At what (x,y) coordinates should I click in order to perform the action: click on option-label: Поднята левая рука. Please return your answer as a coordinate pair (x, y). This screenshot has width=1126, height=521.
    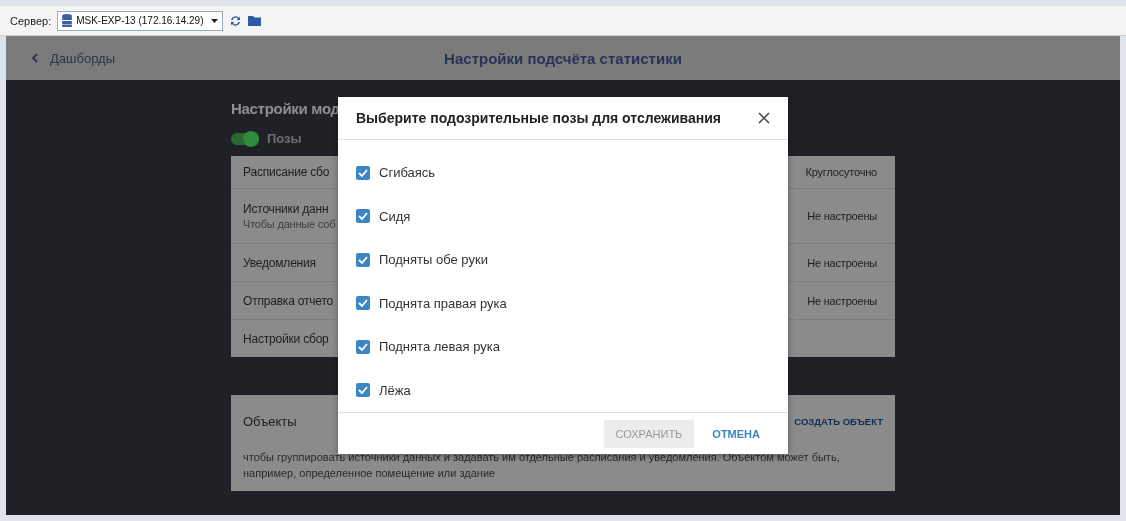
    Looking at the image, I should click on (439, 347).